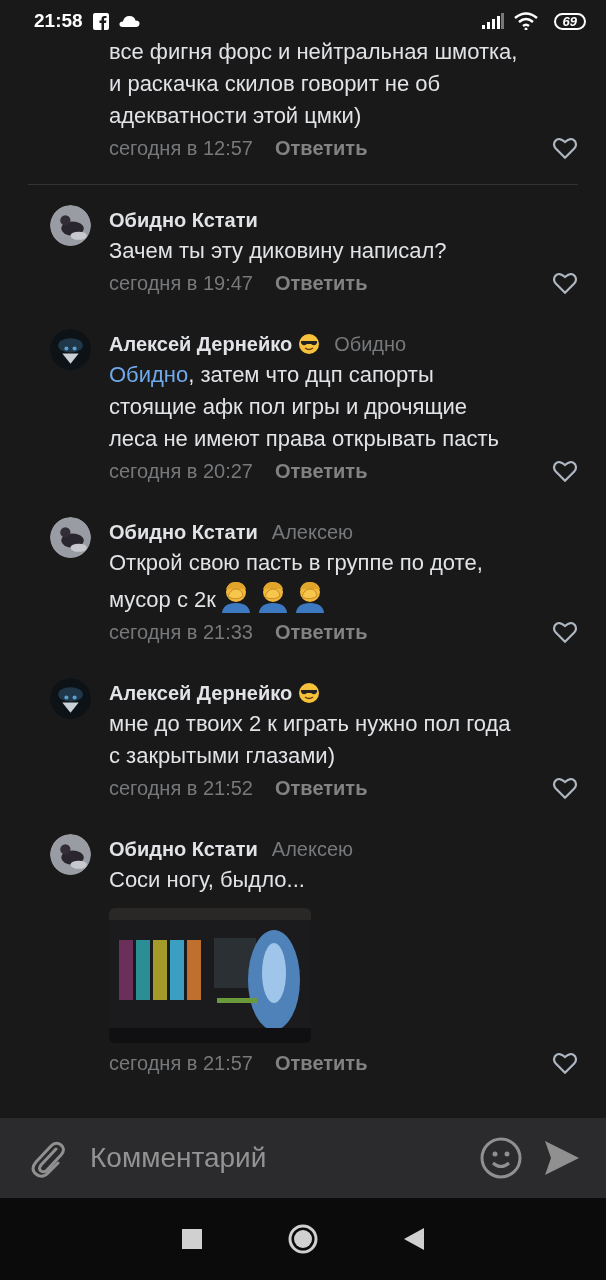 The image size is (606, 1280). What do you see at coordinates (181, 148) in the screenshot?
I see `comment-date: сегодня в 12:57` at bounding box center [181, 148].